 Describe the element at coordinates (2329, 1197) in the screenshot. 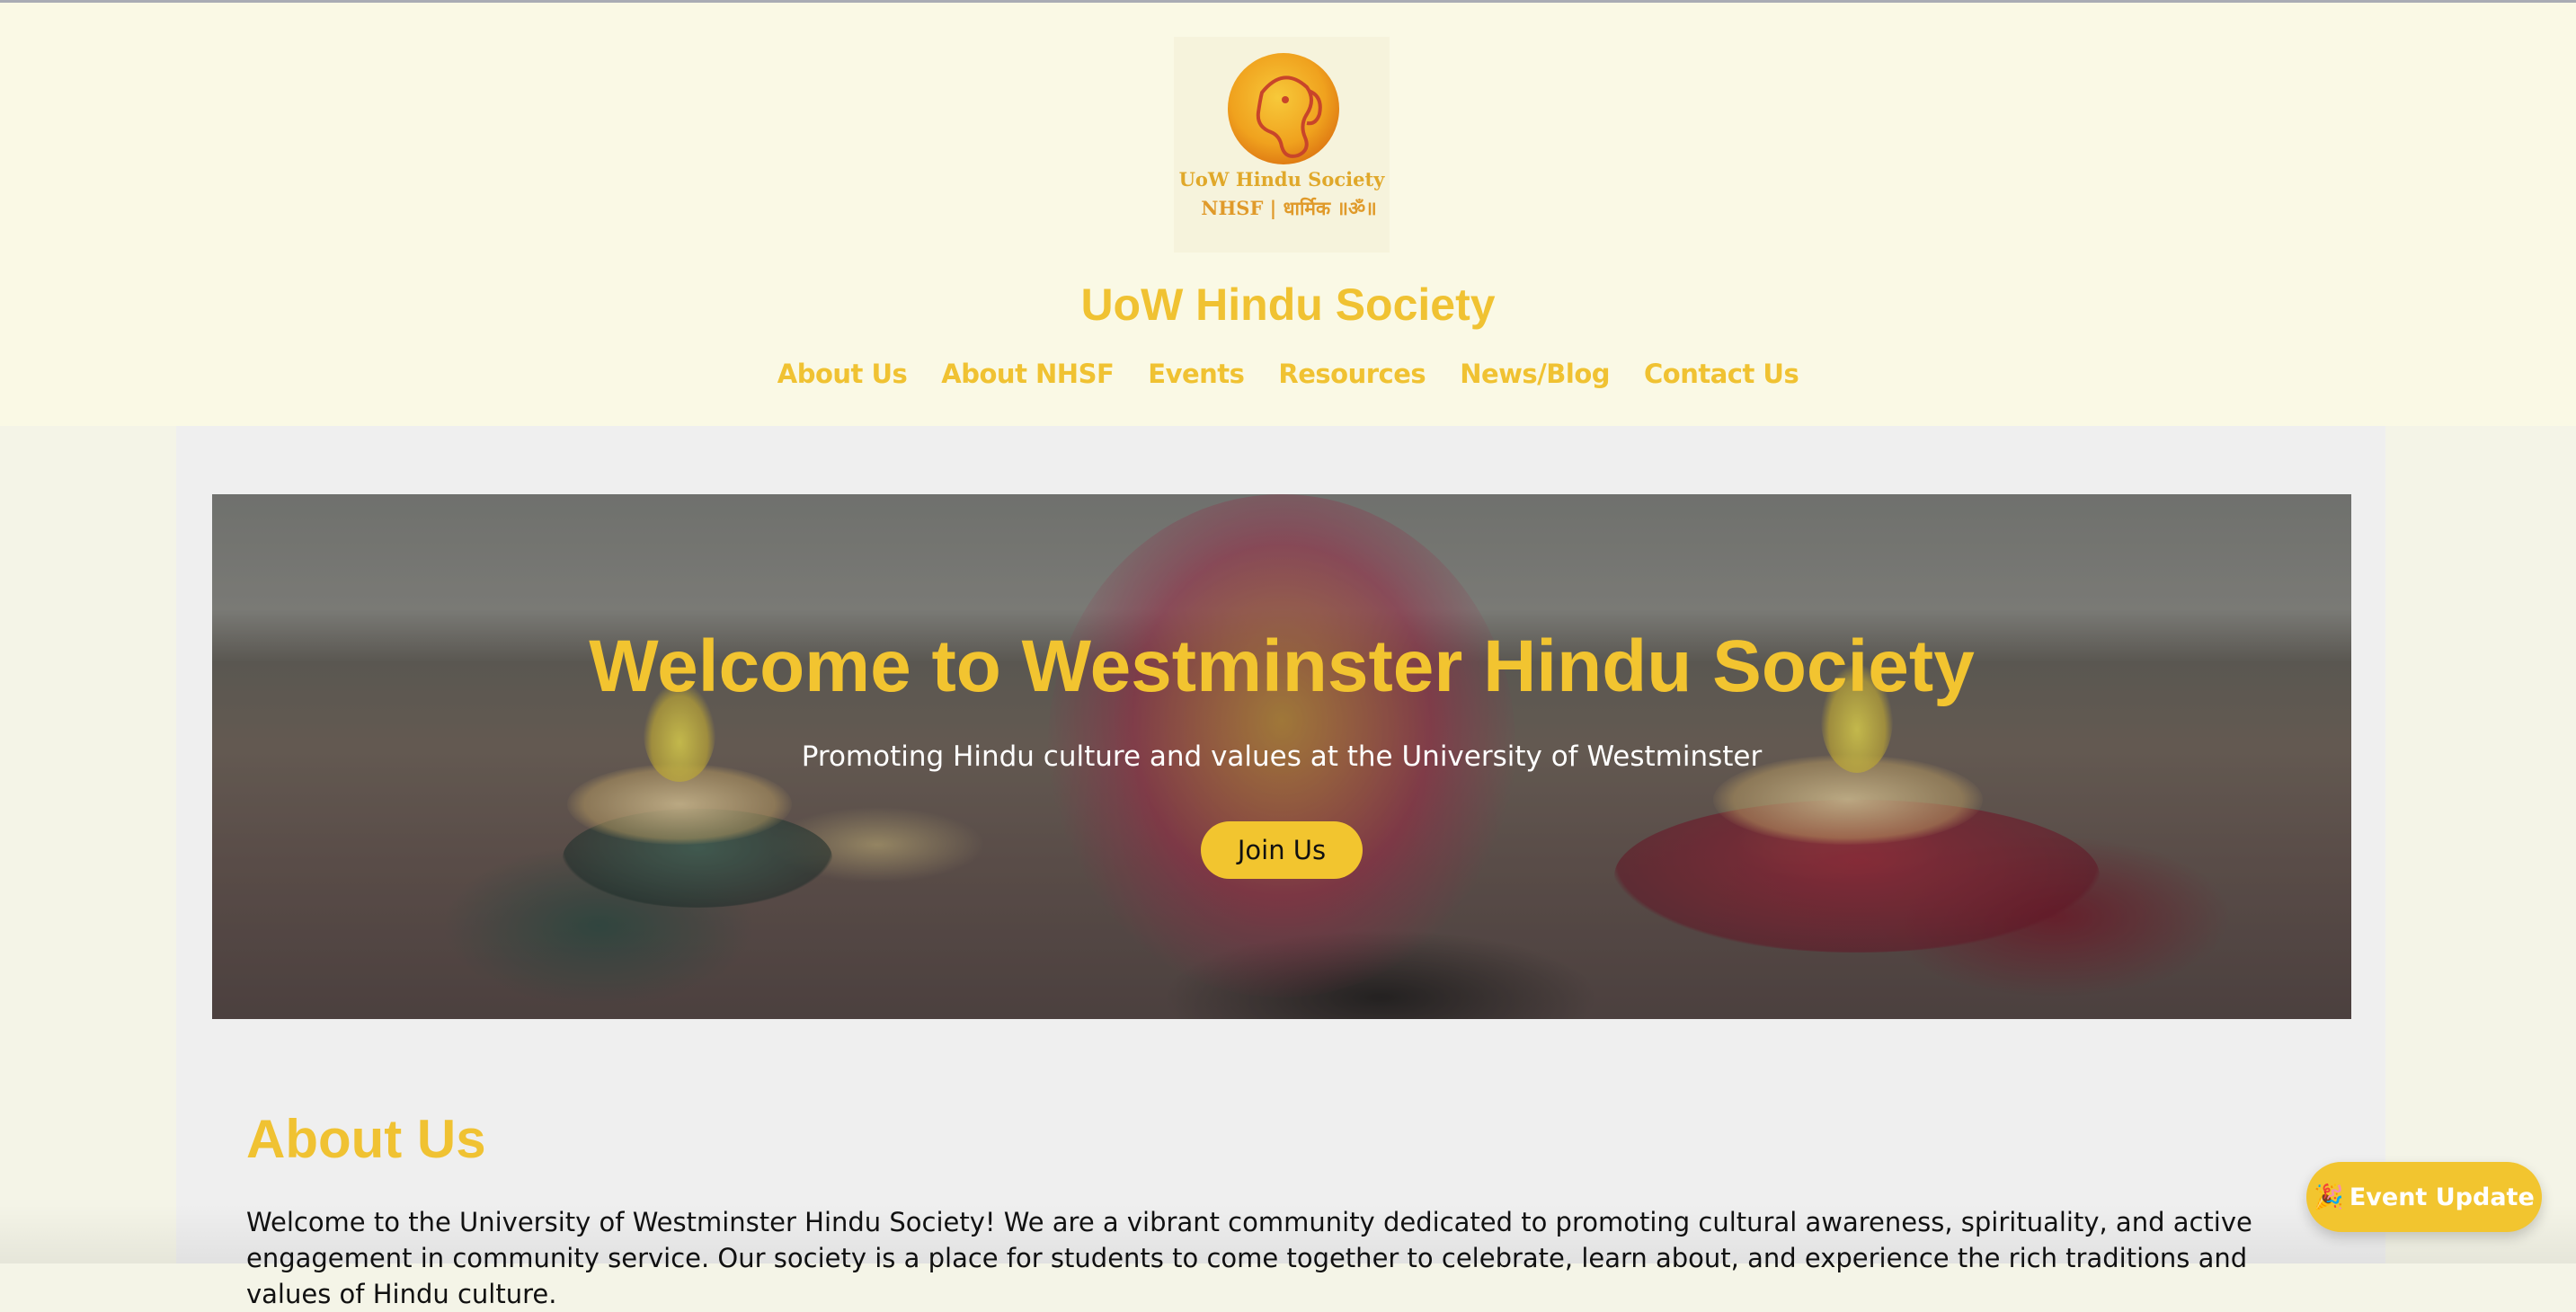

I see `party-popper-icon: 🎉` at that location.